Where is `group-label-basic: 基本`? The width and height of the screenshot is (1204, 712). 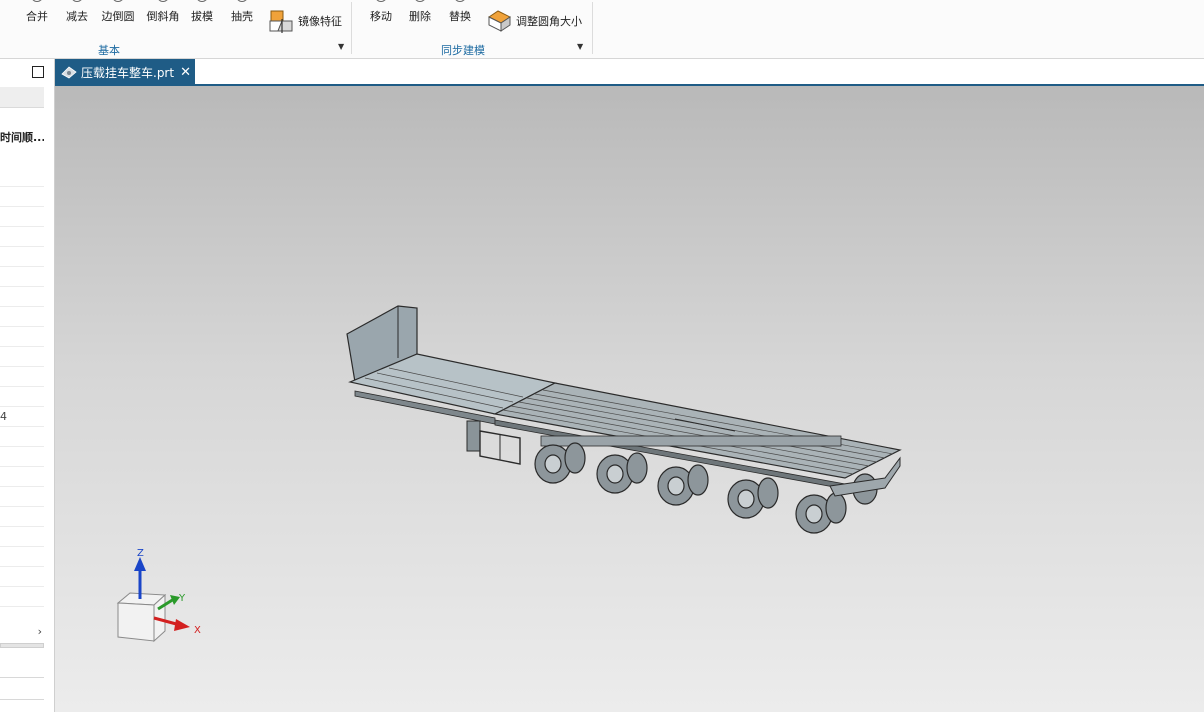
group-label-basic: 基本 is located at coordinates (109, 50).